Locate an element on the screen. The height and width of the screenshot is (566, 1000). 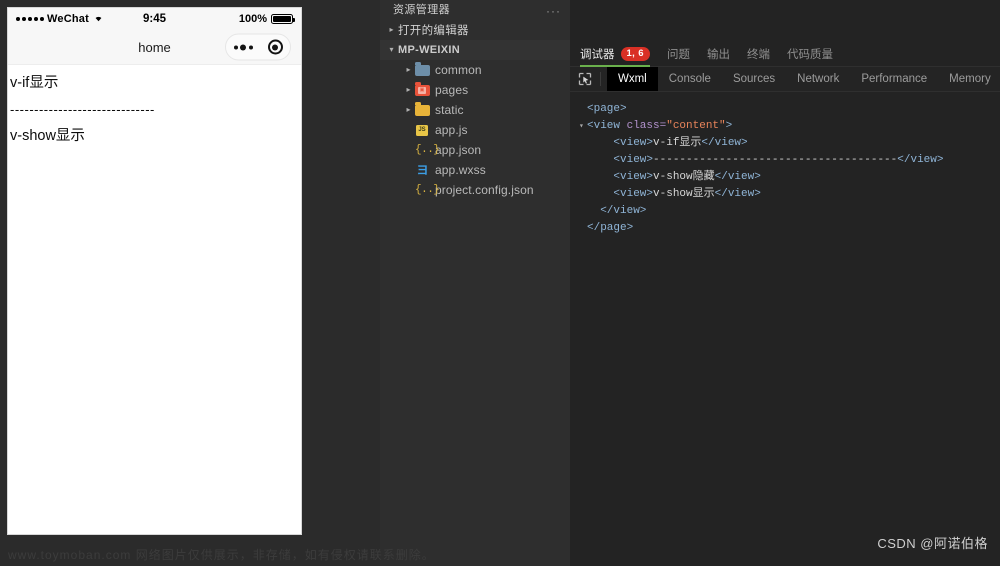
phone-nav-bar: home is located at coordinates (154, 47).